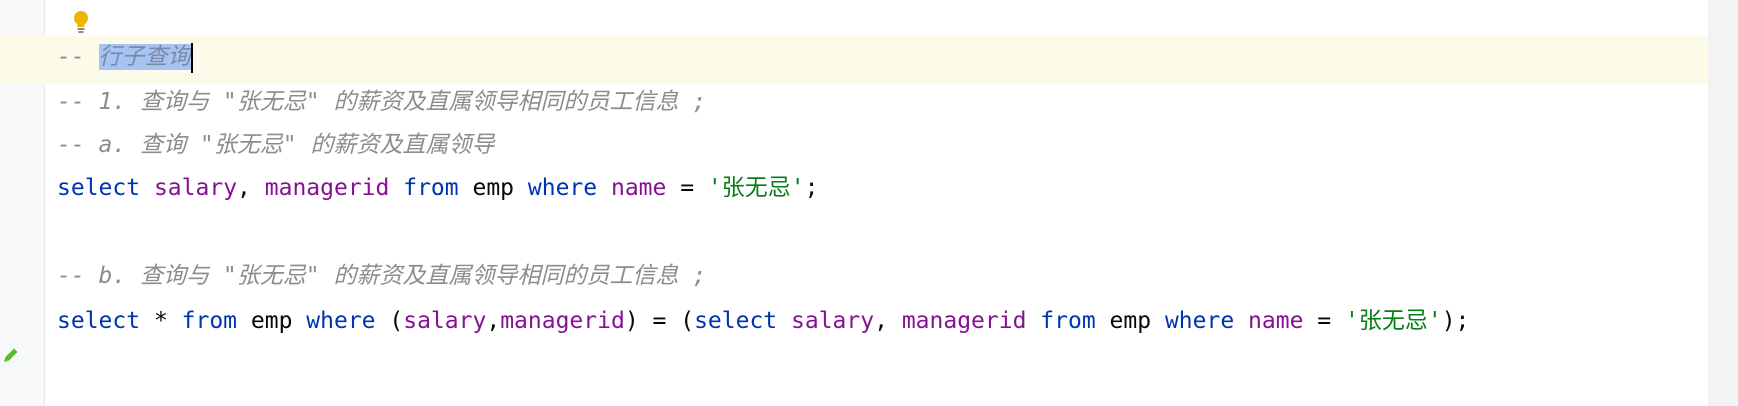  I want to click on terminator: ;, so click(811, 188).